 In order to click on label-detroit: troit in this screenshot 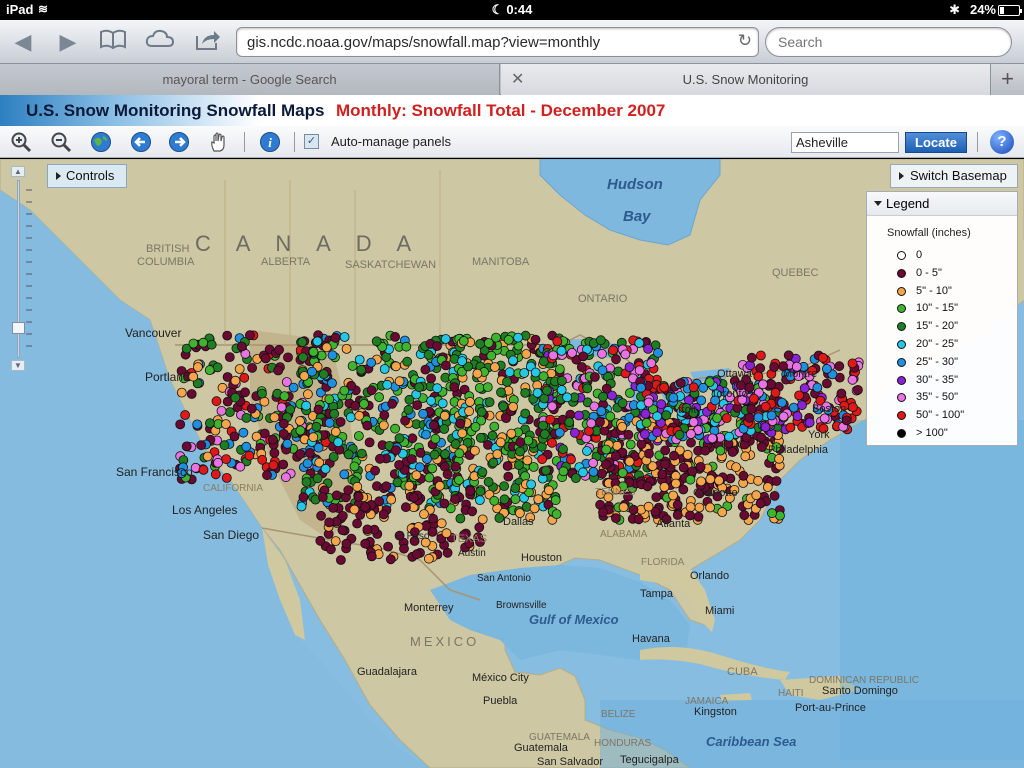, I will do `click(687, 410)`.